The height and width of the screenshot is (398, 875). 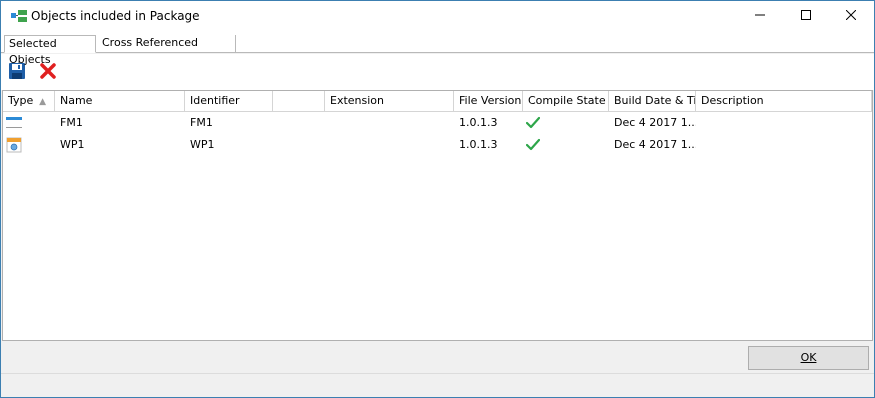 I want to click on tab-selected-objects: Selected Objects, so click(x=50, y=50).